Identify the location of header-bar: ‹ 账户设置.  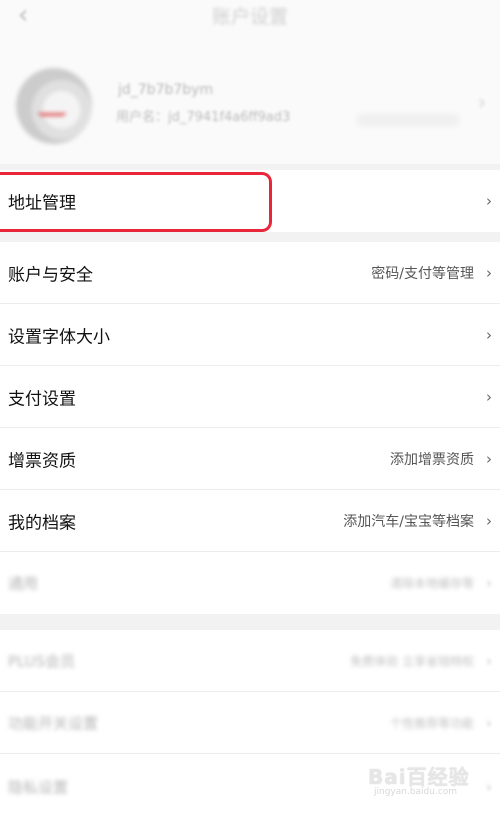
(250, 20).